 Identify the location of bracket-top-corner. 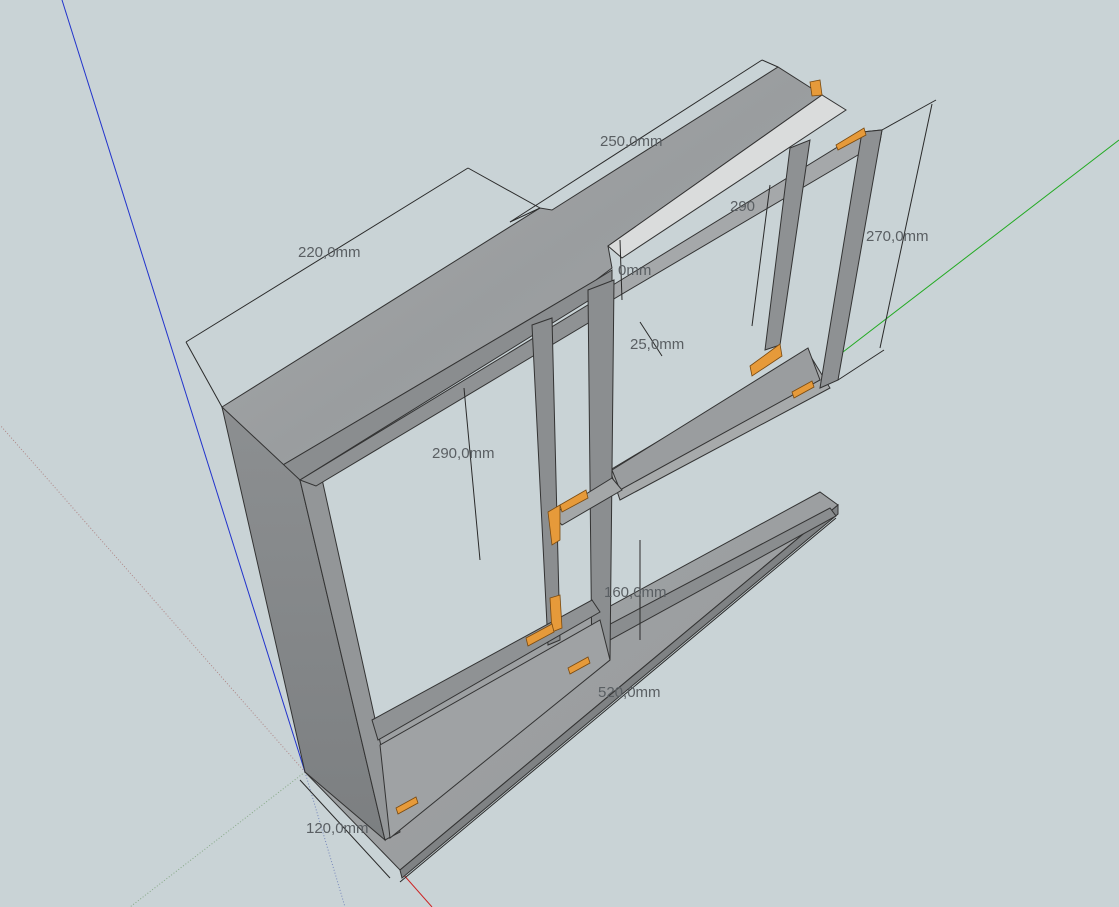
(816, 88).